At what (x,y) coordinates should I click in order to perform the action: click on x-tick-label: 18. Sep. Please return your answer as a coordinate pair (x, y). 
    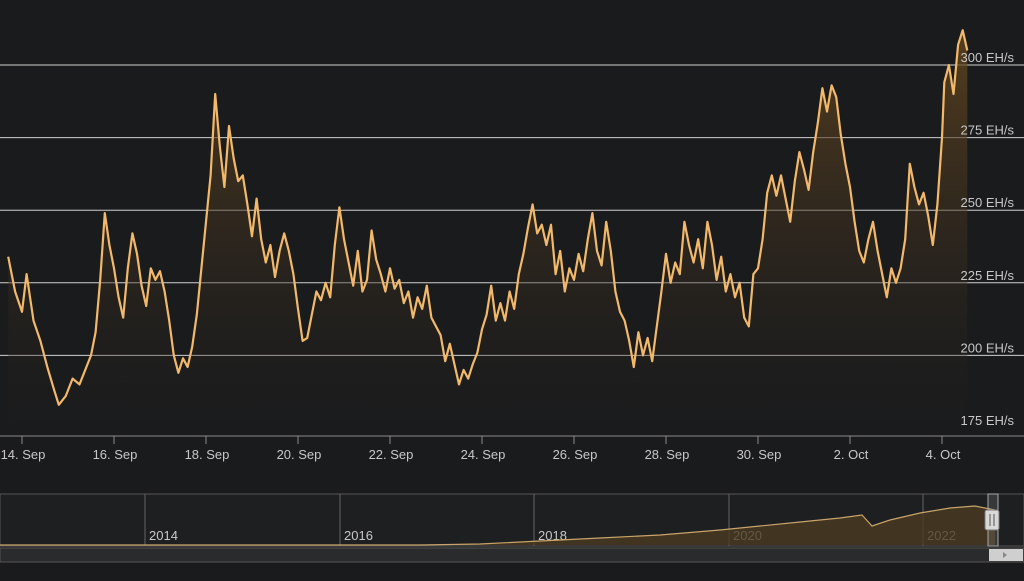
    Looking at the image, I should click on (207, 454).